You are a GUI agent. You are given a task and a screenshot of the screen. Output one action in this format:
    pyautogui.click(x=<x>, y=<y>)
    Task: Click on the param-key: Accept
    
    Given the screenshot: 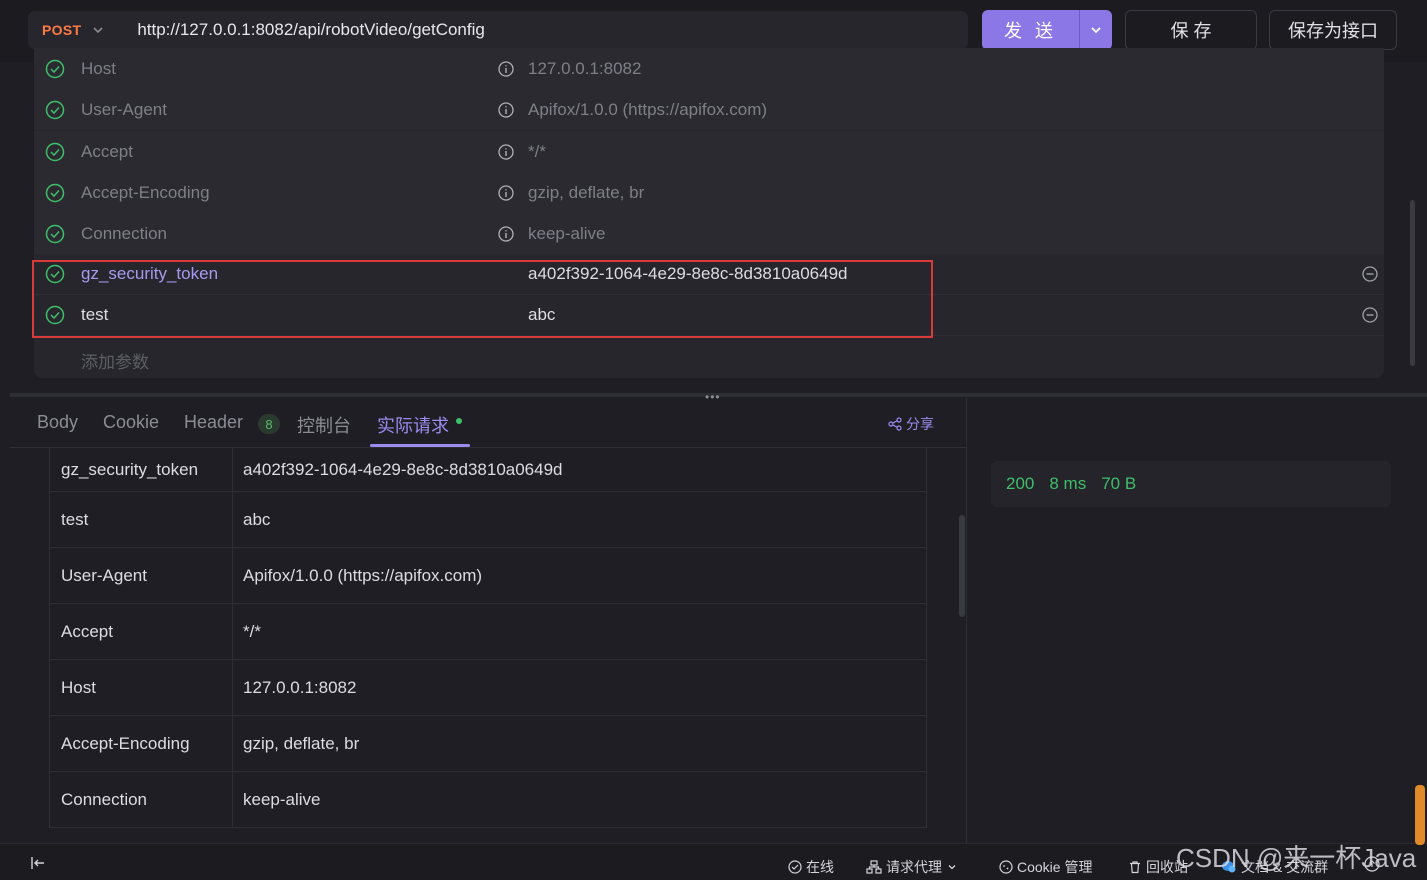 What is the action you would take?
    pyautogui.click(x=107, y=151)
    